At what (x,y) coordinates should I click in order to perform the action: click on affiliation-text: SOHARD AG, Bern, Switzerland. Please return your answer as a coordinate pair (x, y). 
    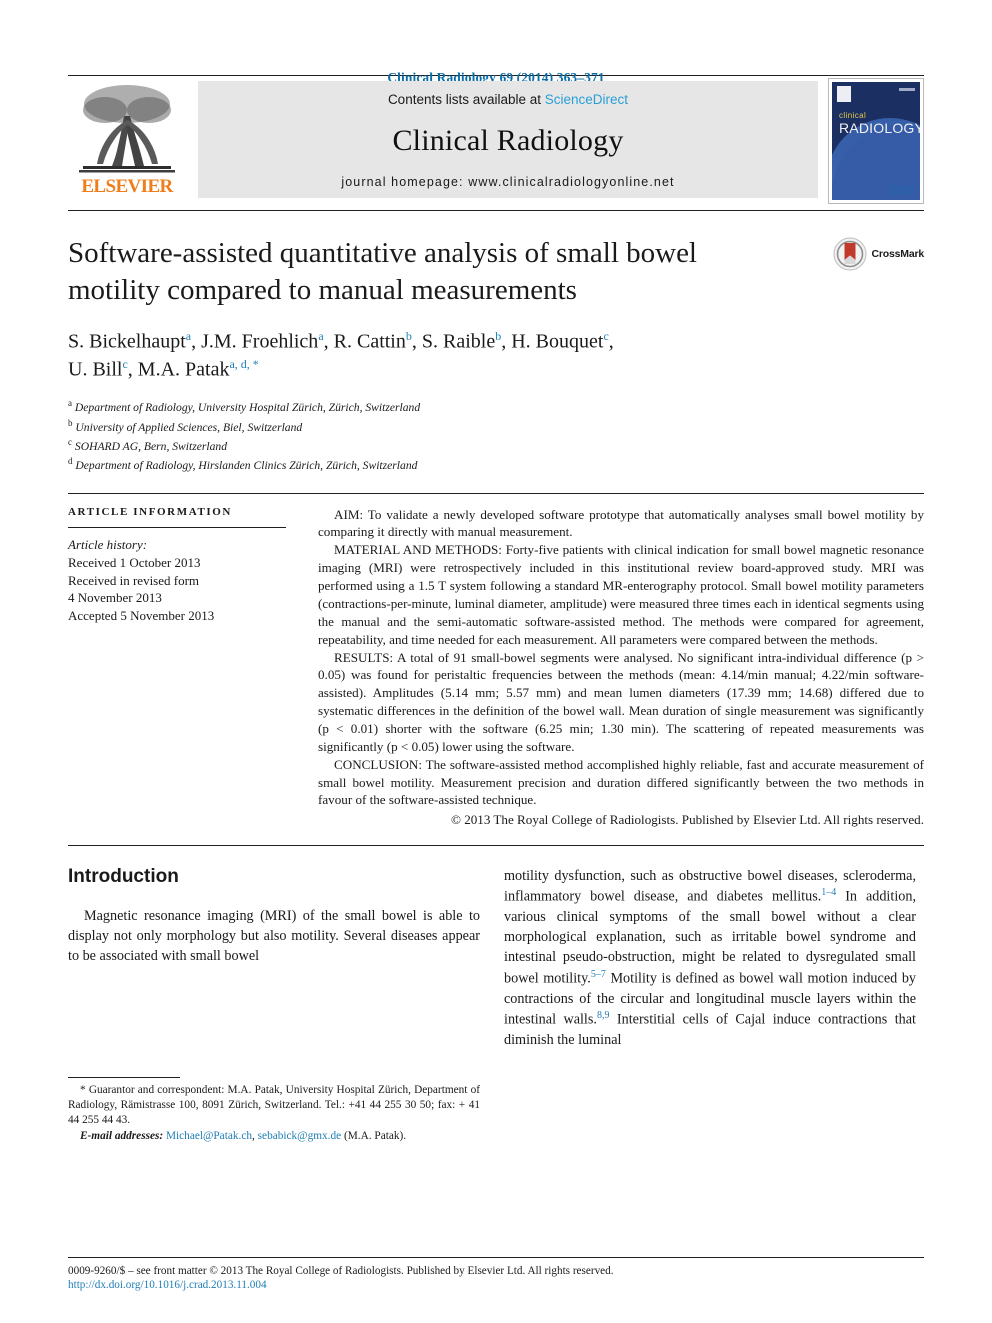
    Looking at the image, I should click on (151, 446).